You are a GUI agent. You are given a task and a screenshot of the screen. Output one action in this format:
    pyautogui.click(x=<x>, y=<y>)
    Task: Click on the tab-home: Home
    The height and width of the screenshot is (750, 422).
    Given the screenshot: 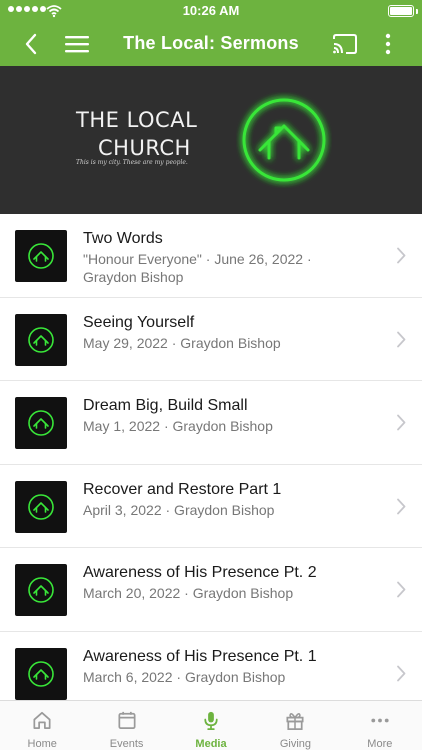 What is the action you would take?
    pyautogui.click(x=42, y=725)
    